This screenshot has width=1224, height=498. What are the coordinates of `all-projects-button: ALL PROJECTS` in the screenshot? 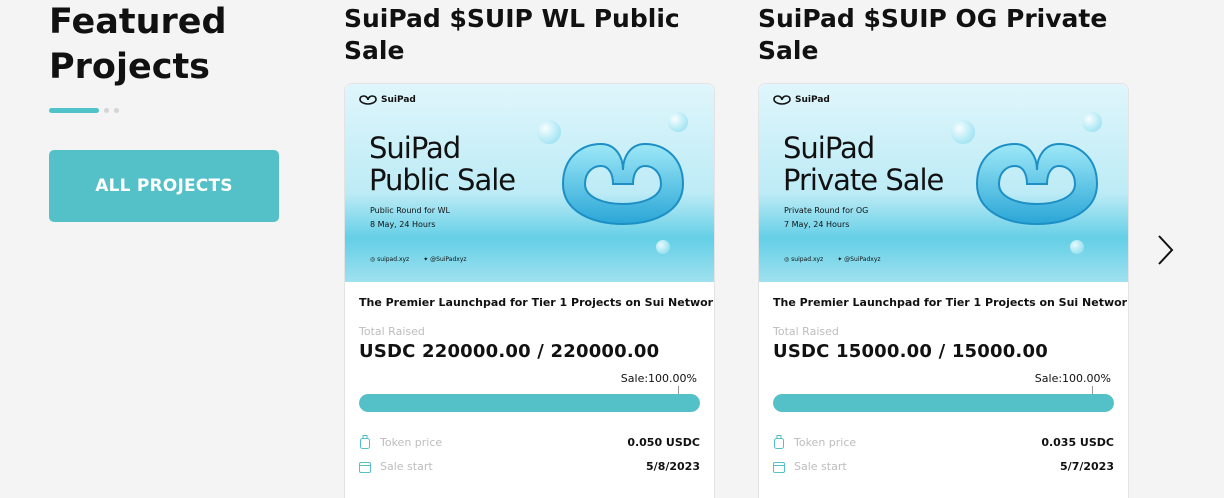 It's located at (164, 186).